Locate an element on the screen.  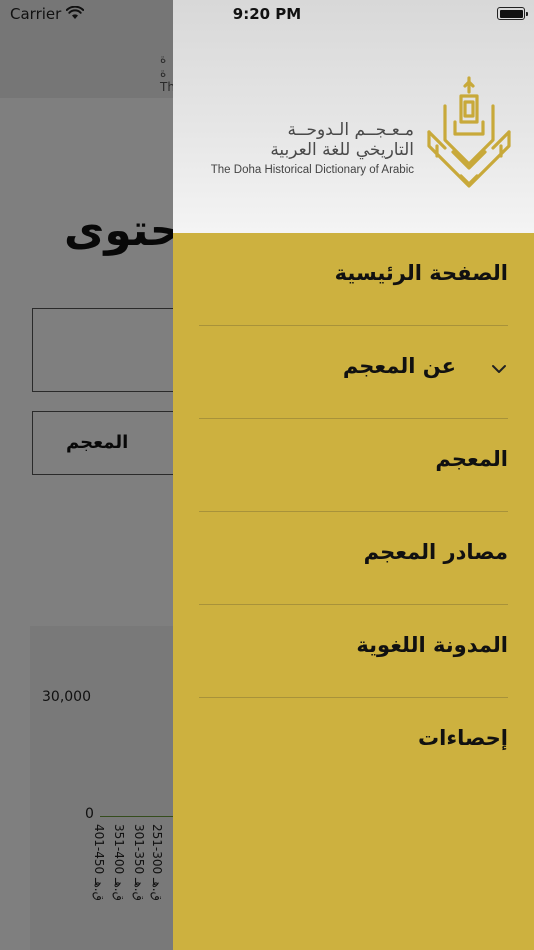
menu-item-home: الصفحة الرئيسية is located at coordinates (353, 279).